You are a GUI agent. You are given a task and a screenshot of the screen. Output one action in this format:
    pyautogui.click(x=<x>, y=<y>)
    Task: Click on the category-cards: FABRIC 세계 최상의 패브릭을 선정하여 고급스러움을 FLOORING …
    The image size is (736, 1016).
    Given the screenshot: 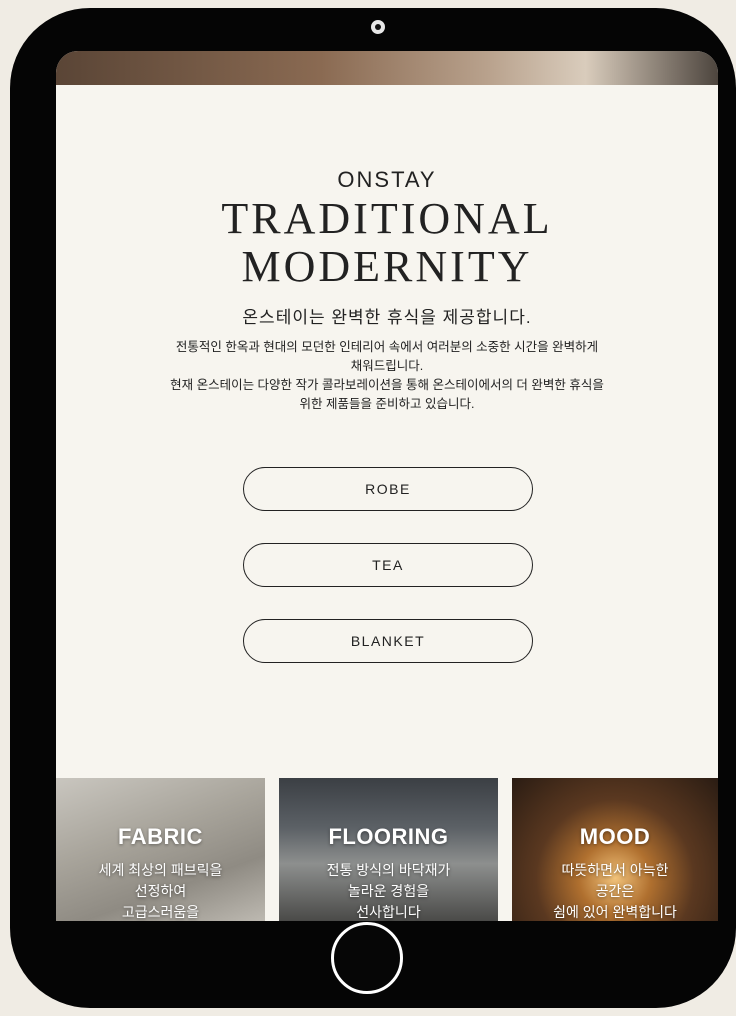 What is the action you would take?
    pyautogui.click(x=387, y=849)
    